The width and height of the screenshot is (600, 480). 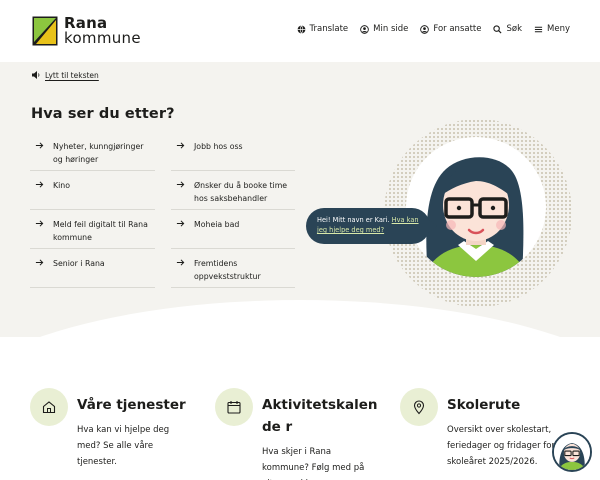 I want to click on calendar-icon, so click(x=234, y=407).